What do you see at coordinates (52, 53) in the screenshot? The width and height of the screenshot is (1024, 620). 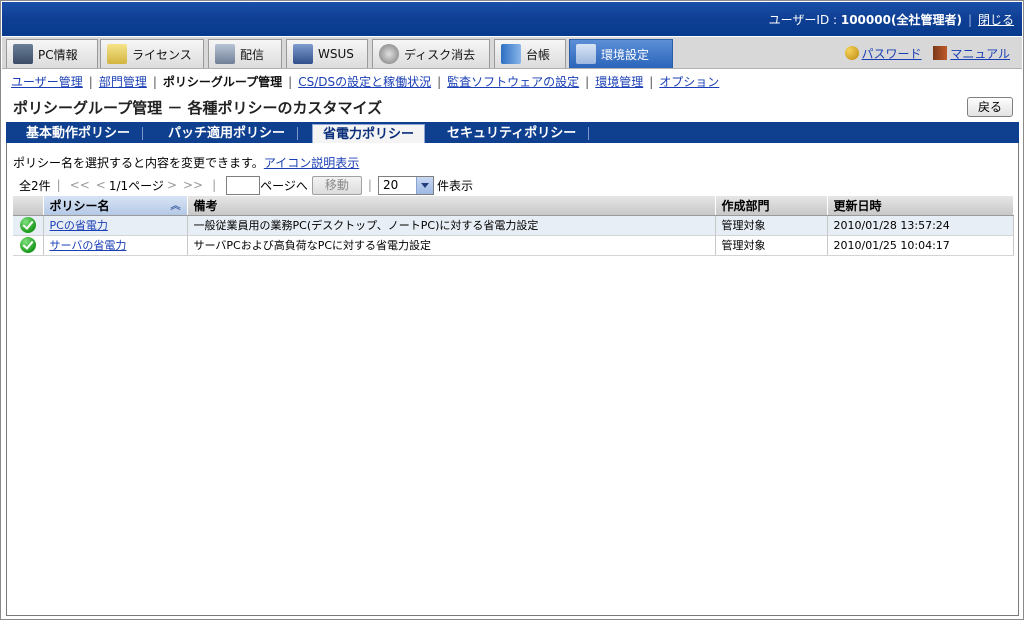 I see `tab-pc-info: PC情報` at bounding box center [52, 53].